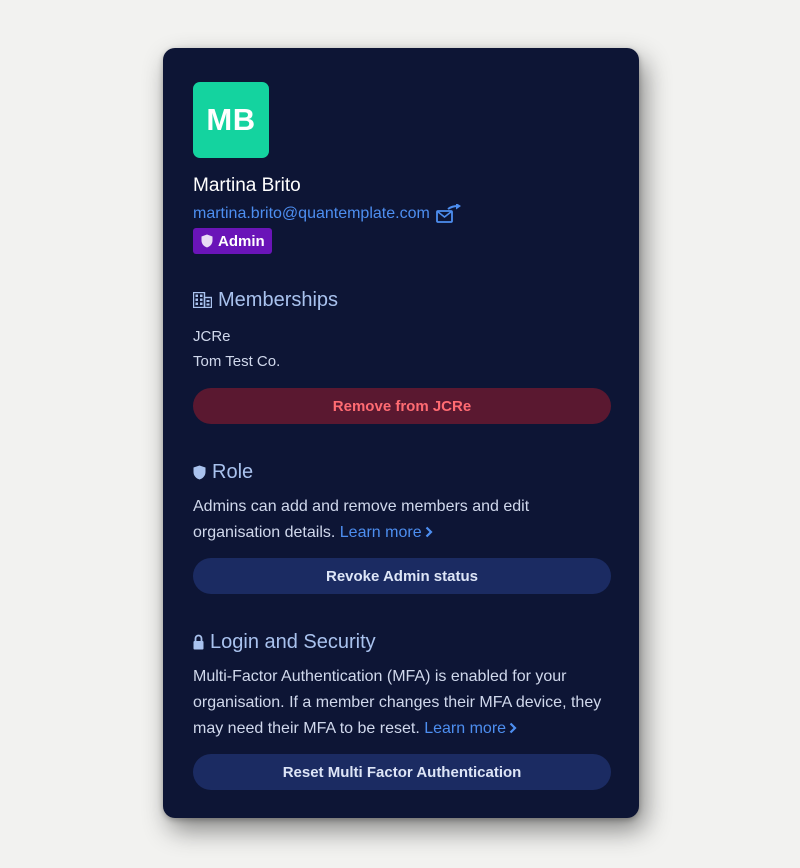 The height and width of the screenshot is (868, 800). Describe the element at coordinates (202, 300) in the screenshot. I see `building-icon` at that location.